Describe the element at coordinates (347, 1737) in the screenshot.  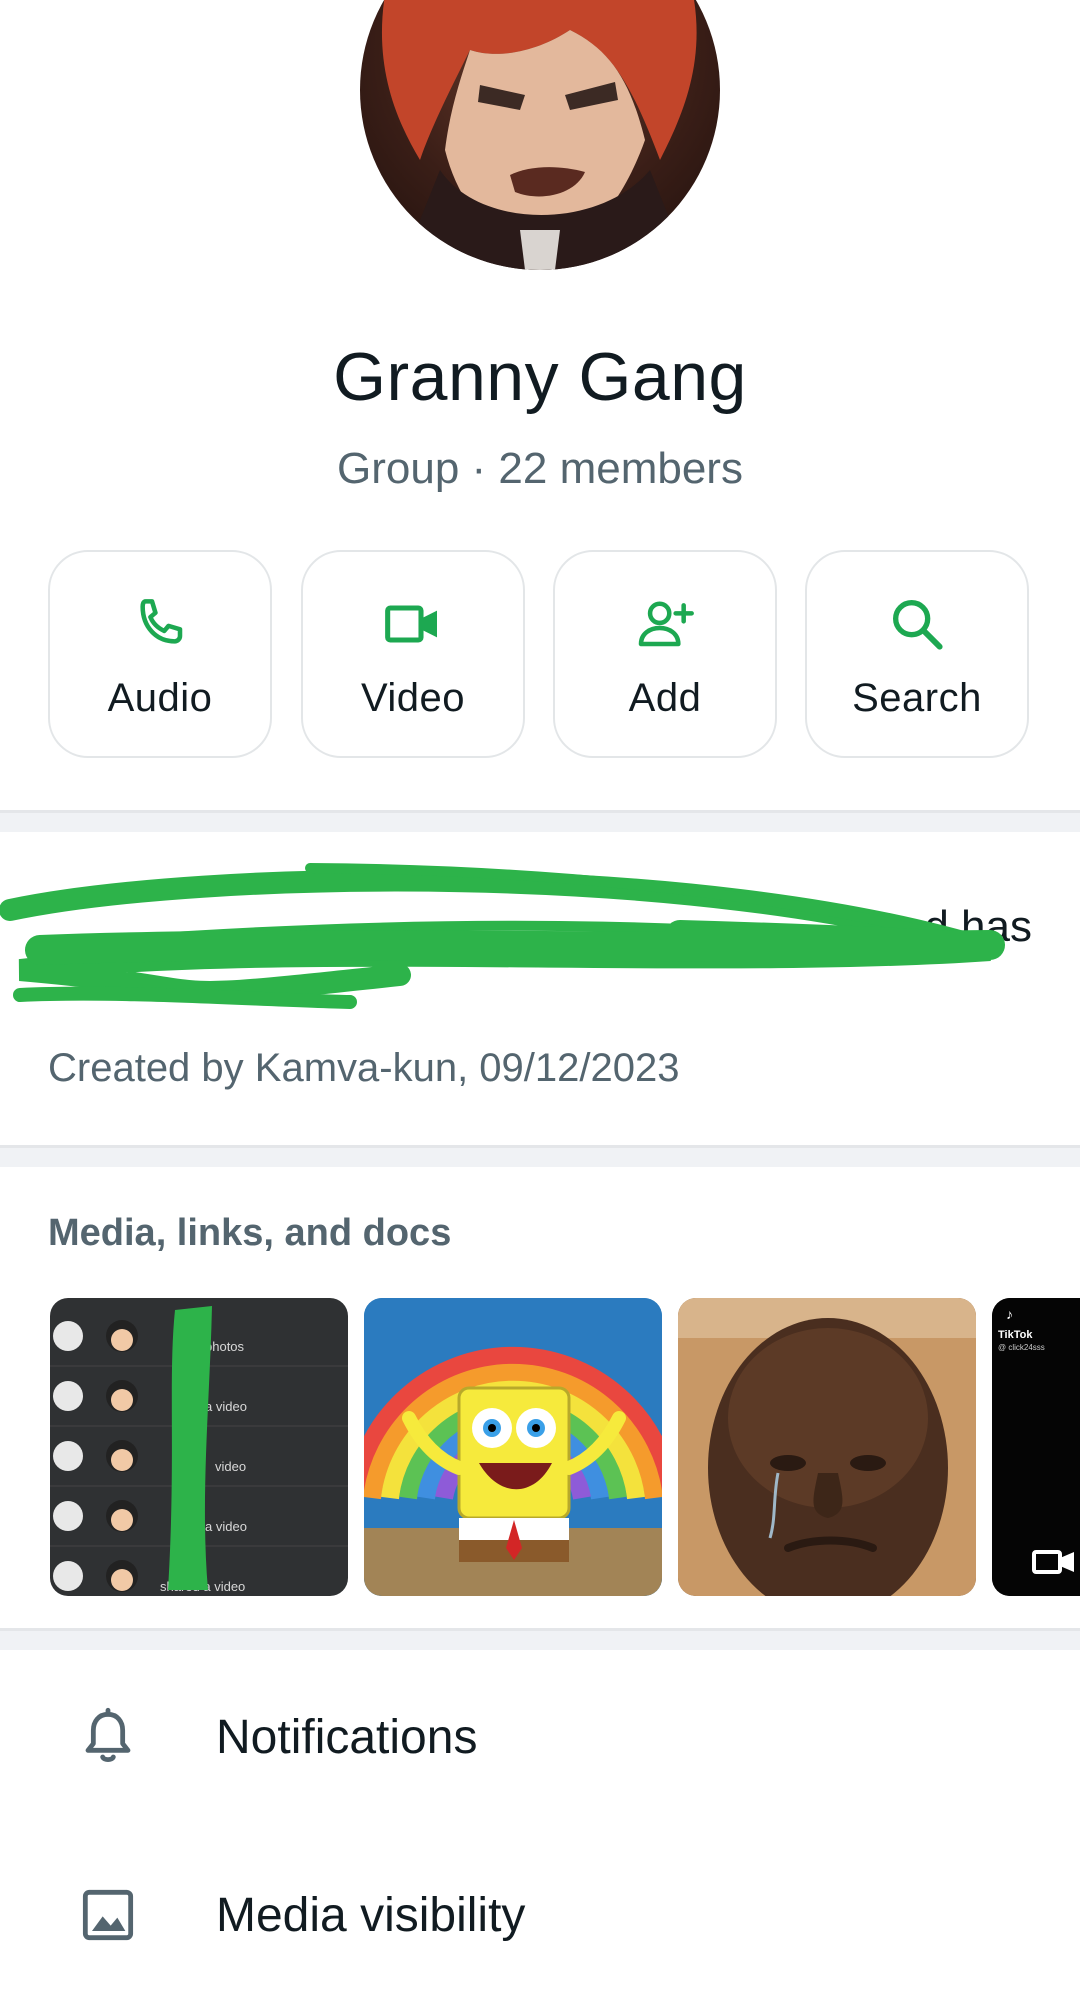
I see `notifications-label: Notifications` at that location.